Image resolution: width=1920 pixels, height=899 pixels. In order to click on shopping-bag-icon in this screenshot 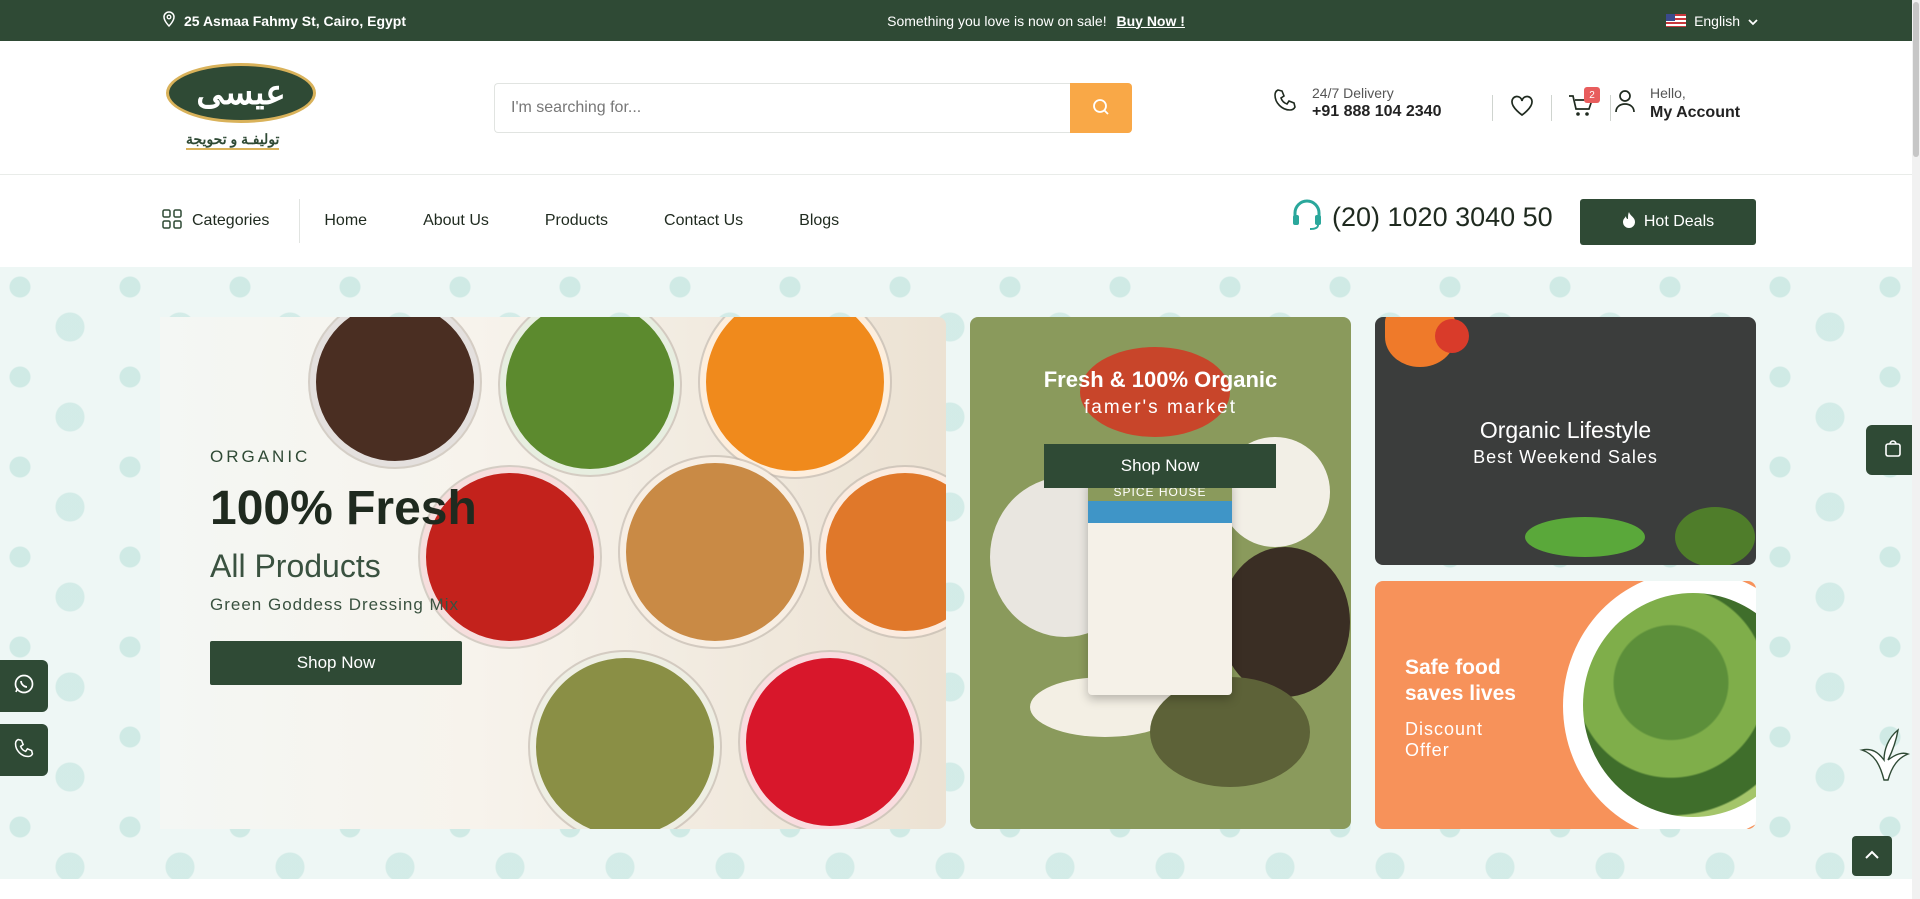, I will do `click(1893, 450)`.